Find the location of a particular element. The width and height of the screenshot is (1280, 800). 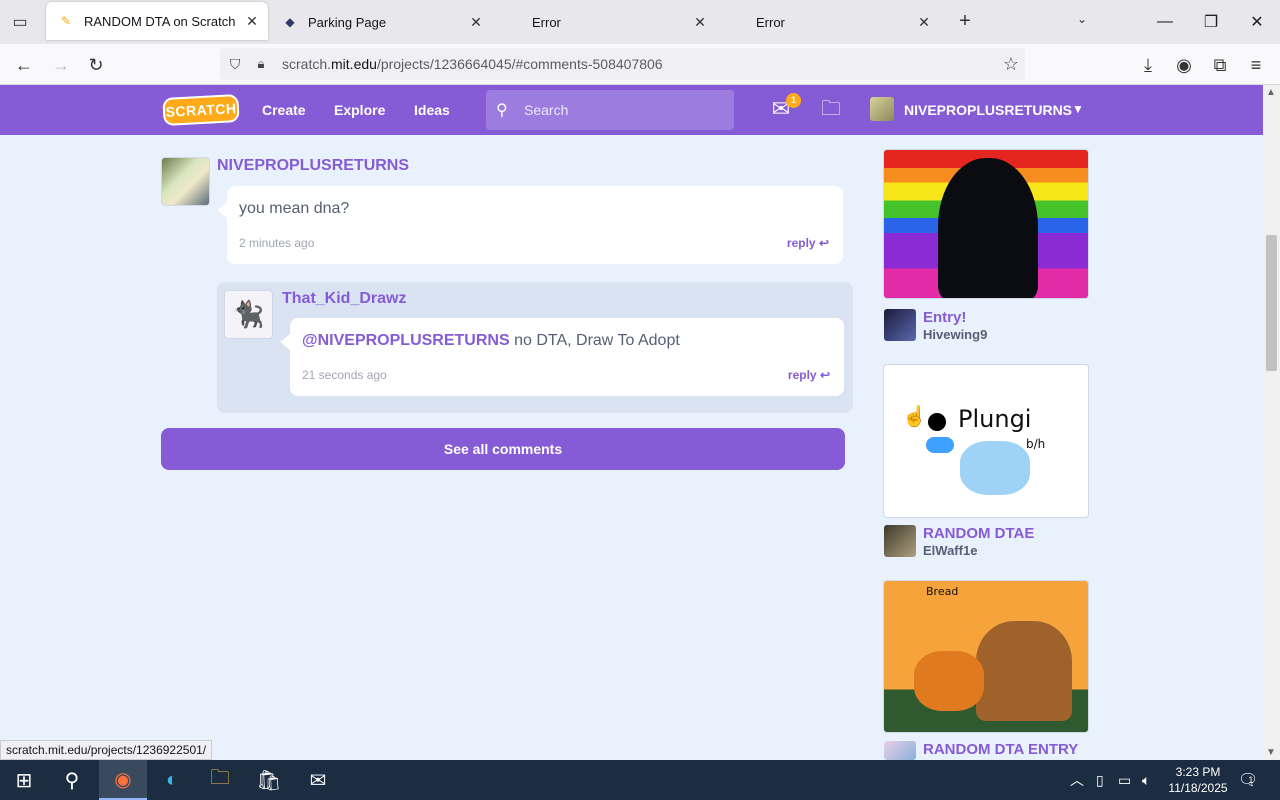

reply-label: reply is located at coordinates (802, 375).